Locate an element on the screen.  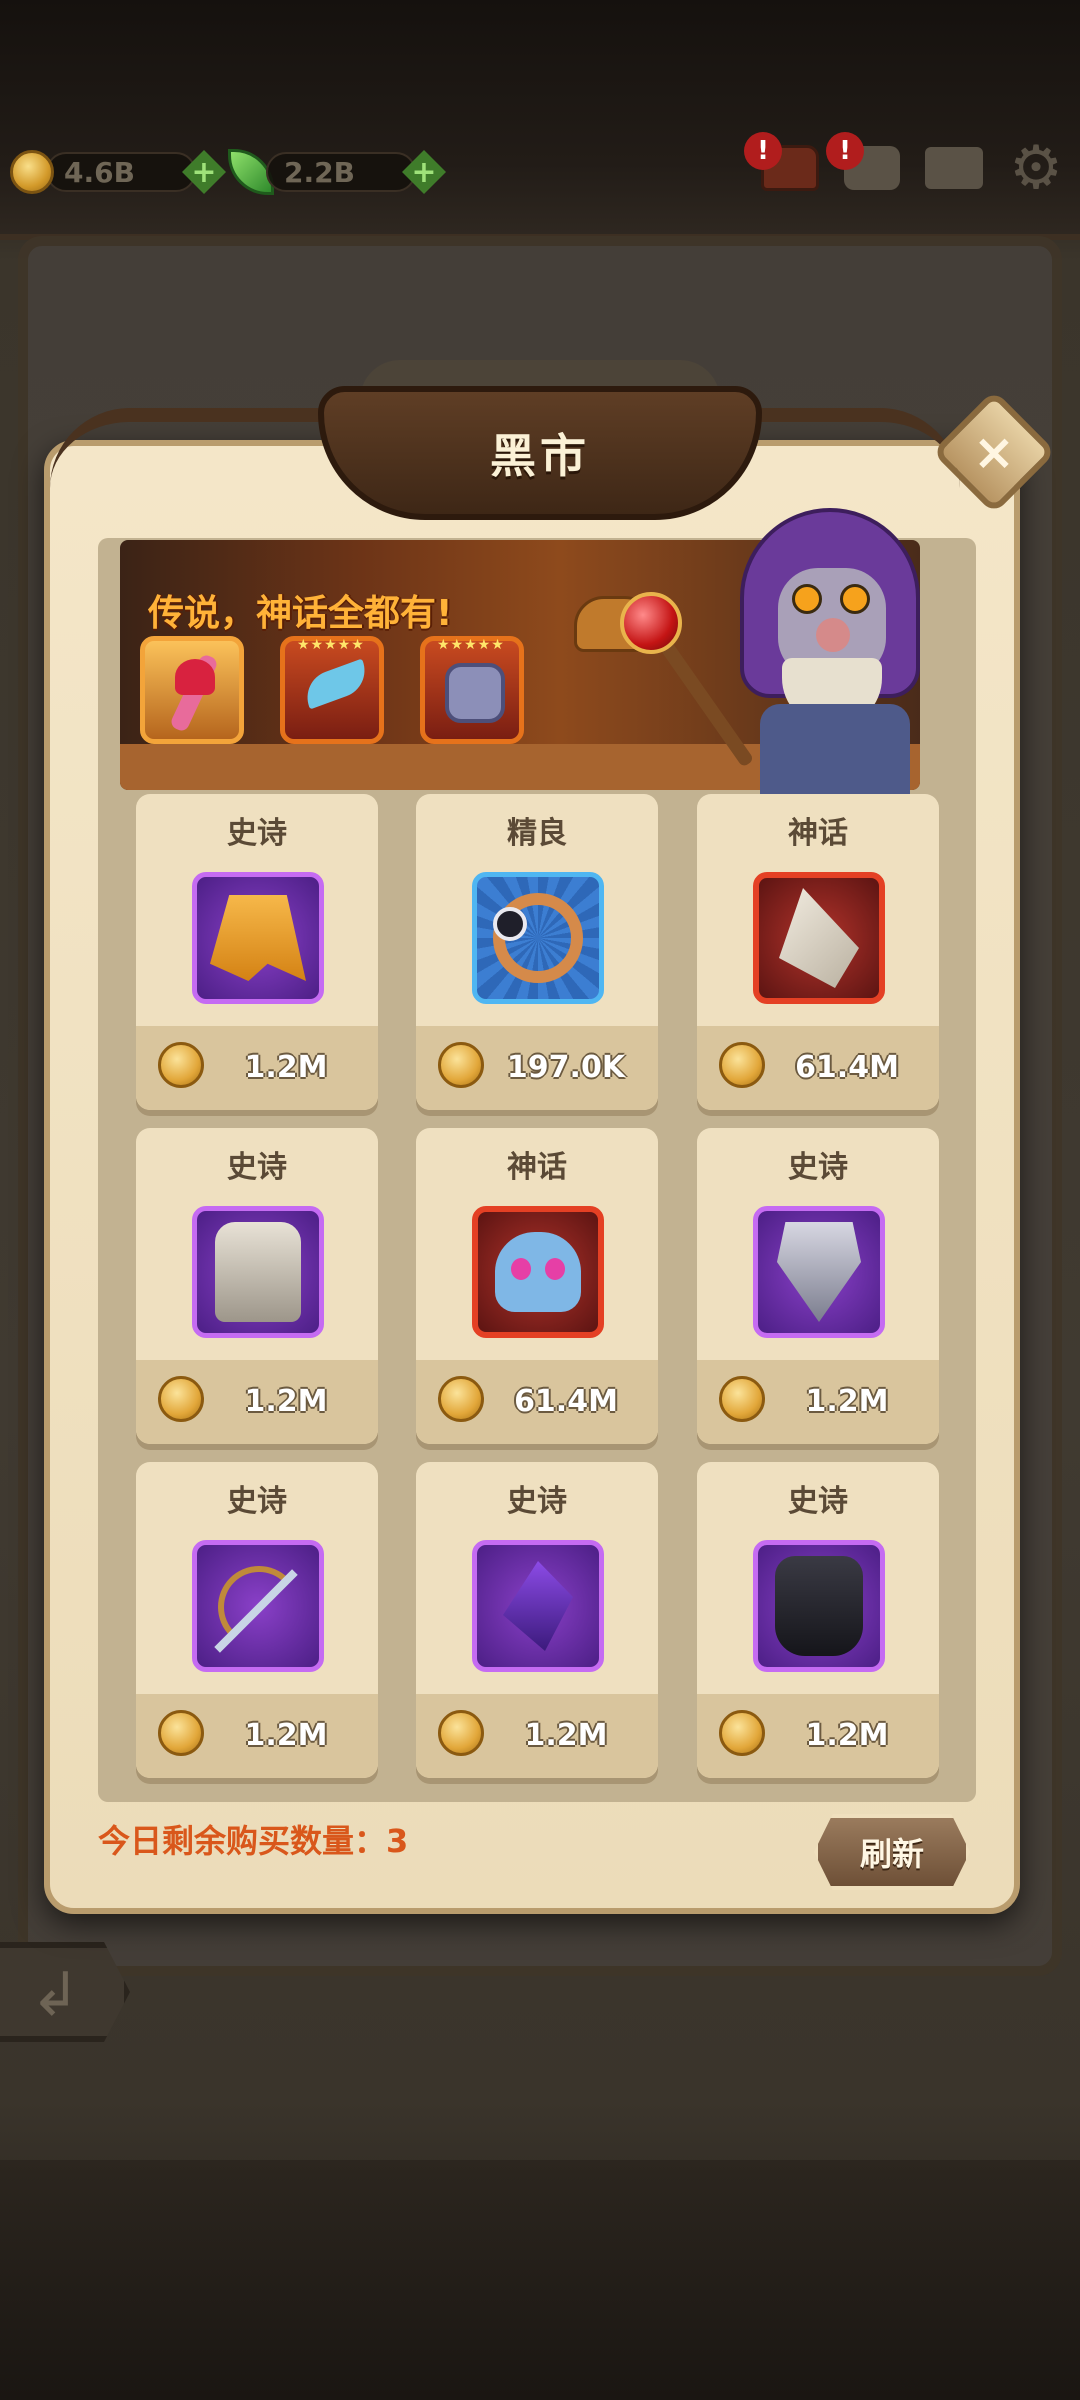
item-price-bar: 197.0K is located at coordinates (537, 1068).